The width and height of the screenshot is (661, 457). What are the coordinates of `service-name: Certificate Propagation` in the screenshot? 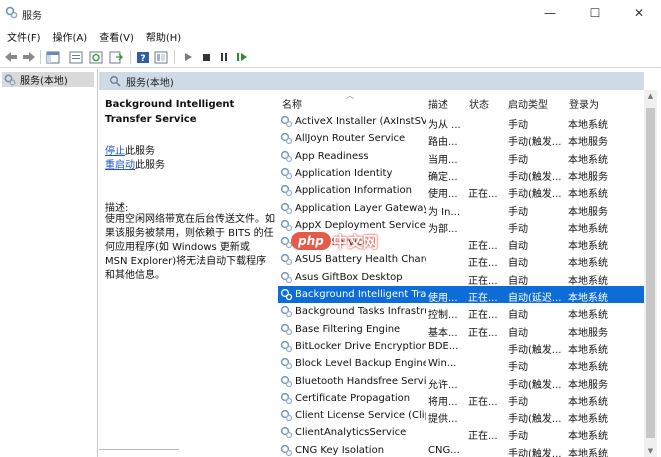 It's located at (353, 398).